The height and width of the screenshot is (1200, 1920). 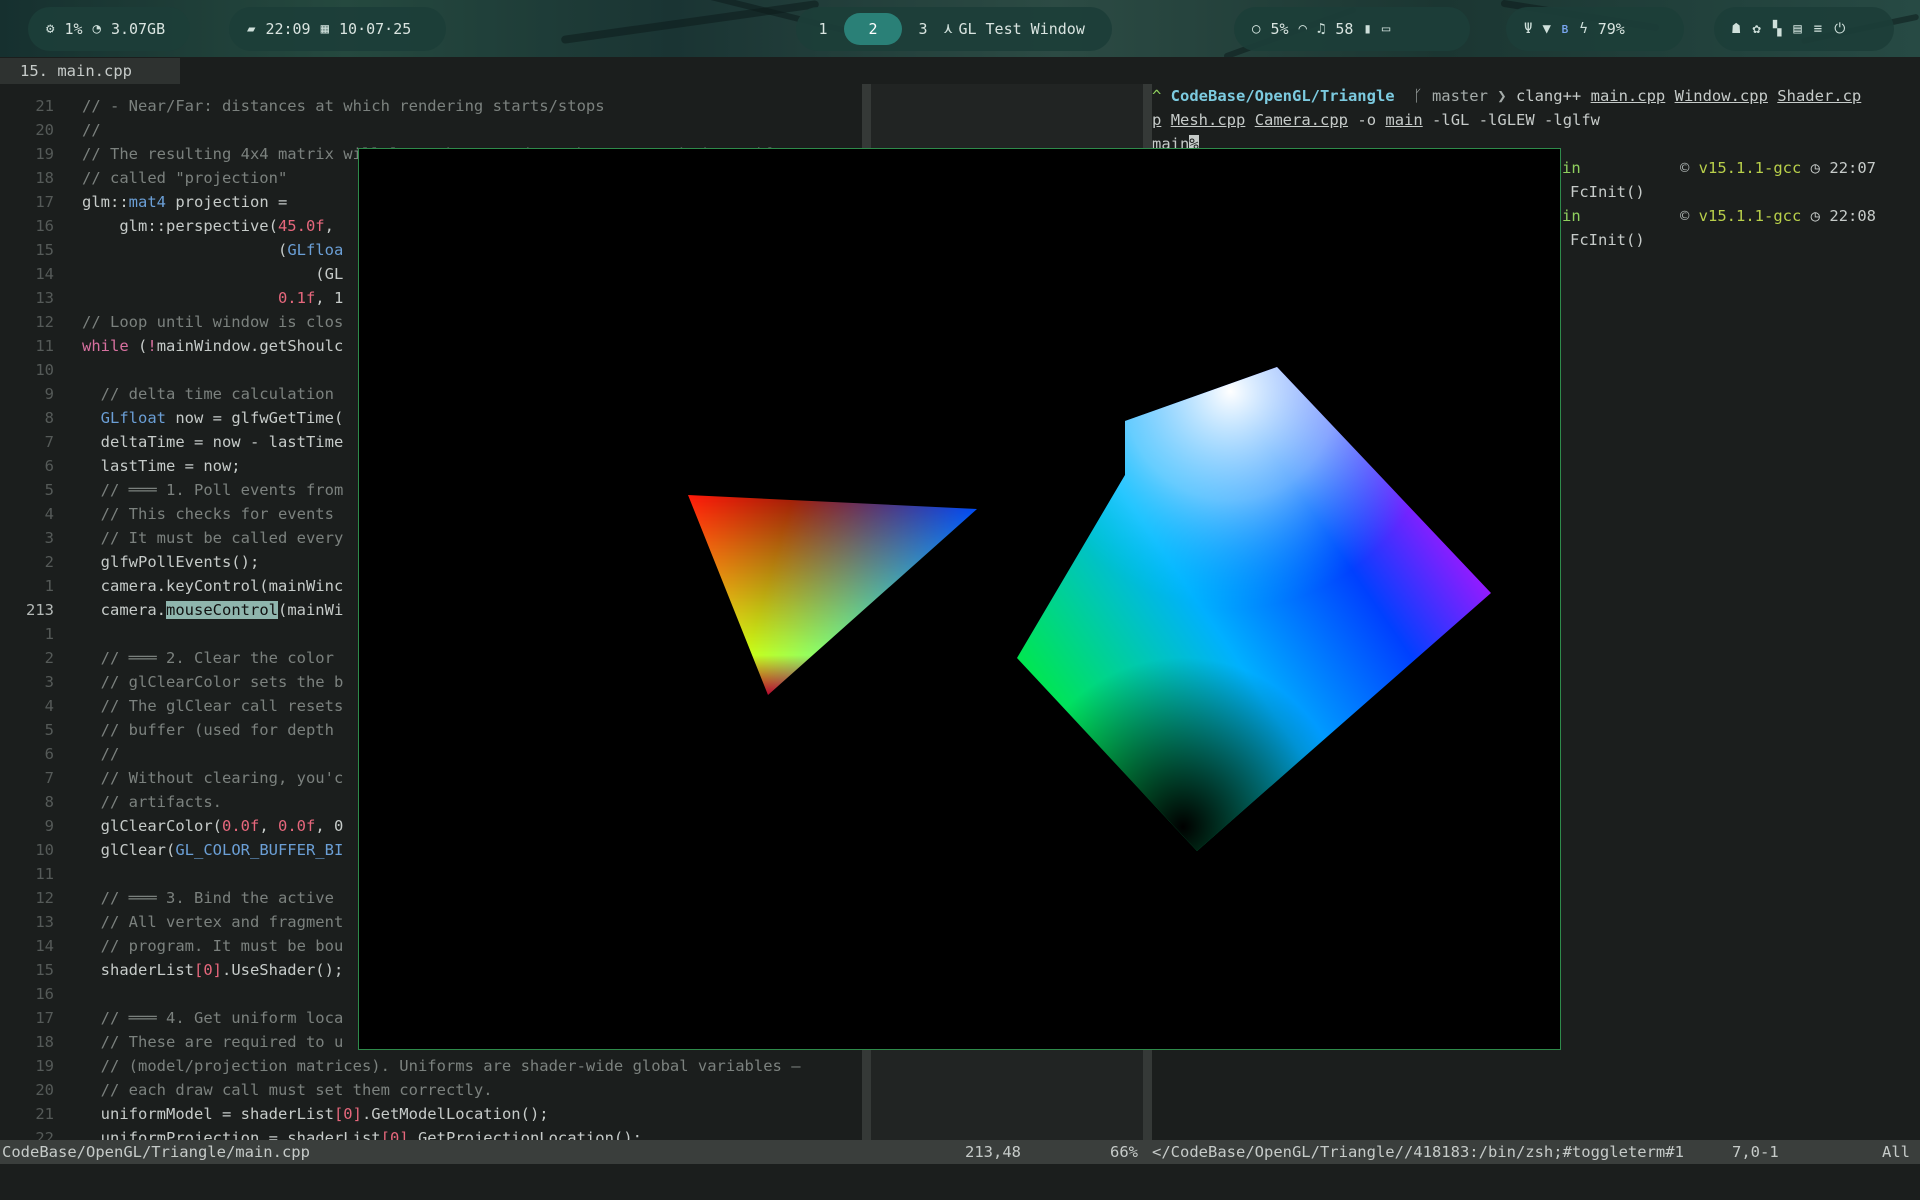 I want to click on code-line: 14 (GL, so click(x=171, y=274).